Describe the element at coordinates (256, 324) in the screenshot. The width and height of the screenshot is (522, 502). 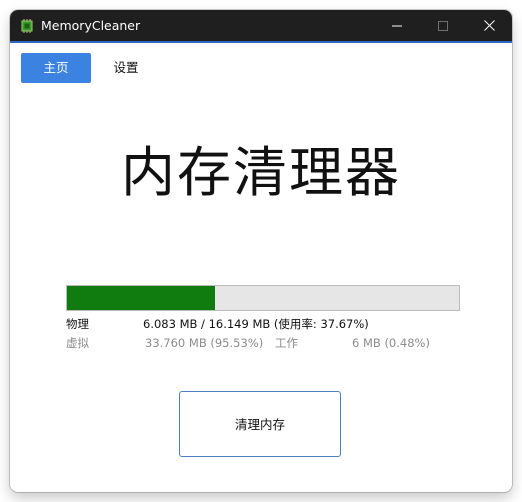
I see `physical-value: 6.083 MB / 16.149 MB (使用率: 37.67%)` at that location.